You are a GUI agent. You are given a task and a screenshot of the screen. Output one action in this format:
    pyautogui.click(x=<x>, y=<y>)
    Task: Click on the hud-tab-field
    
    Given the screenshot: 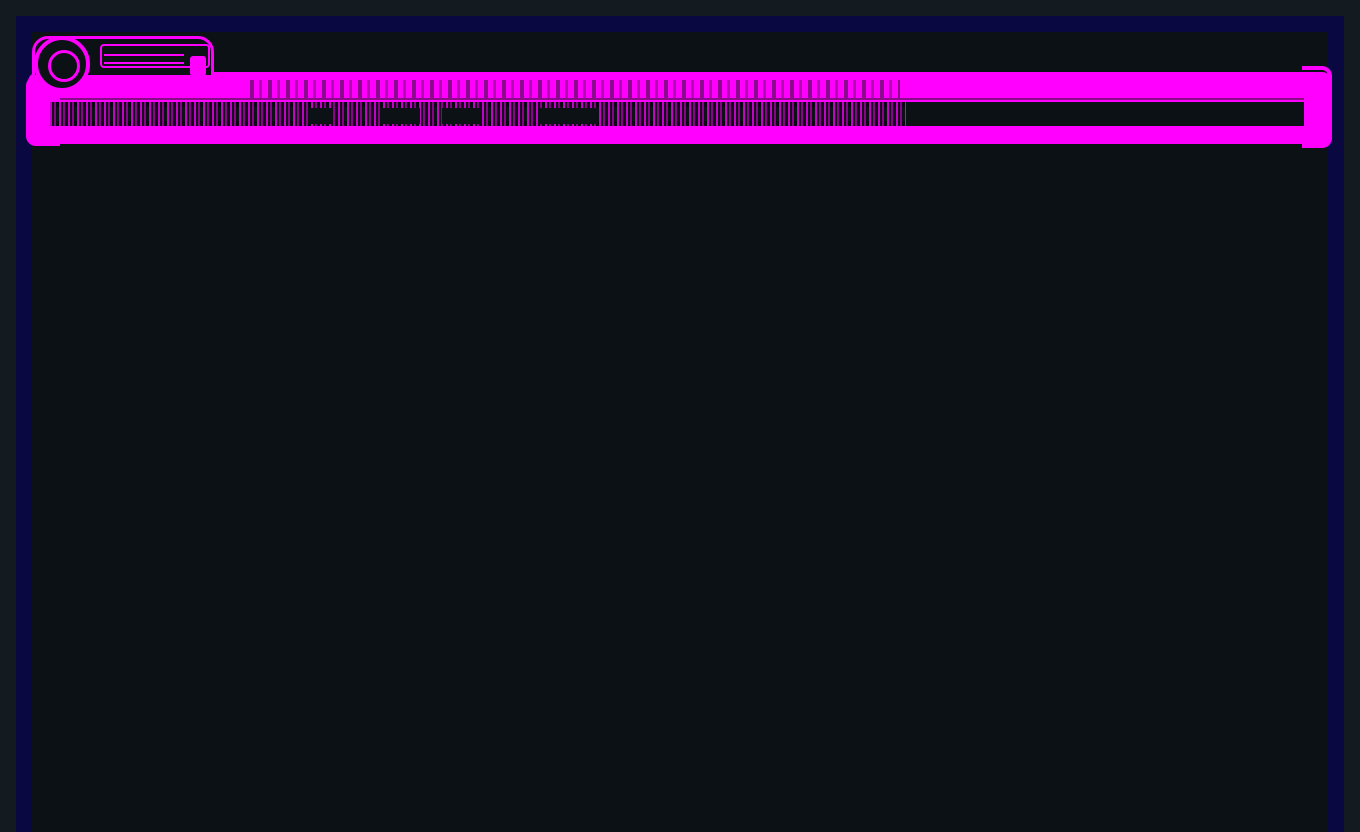 What is the action you would take?
    pyautogui.click(x=144, y=59)
    